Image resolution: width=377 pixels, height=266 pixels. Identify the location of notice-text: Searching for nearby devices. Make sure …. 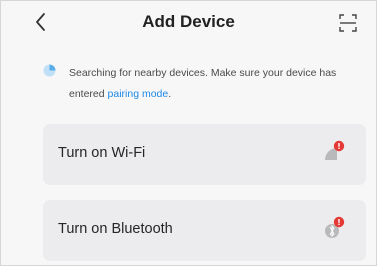
(216, 84).